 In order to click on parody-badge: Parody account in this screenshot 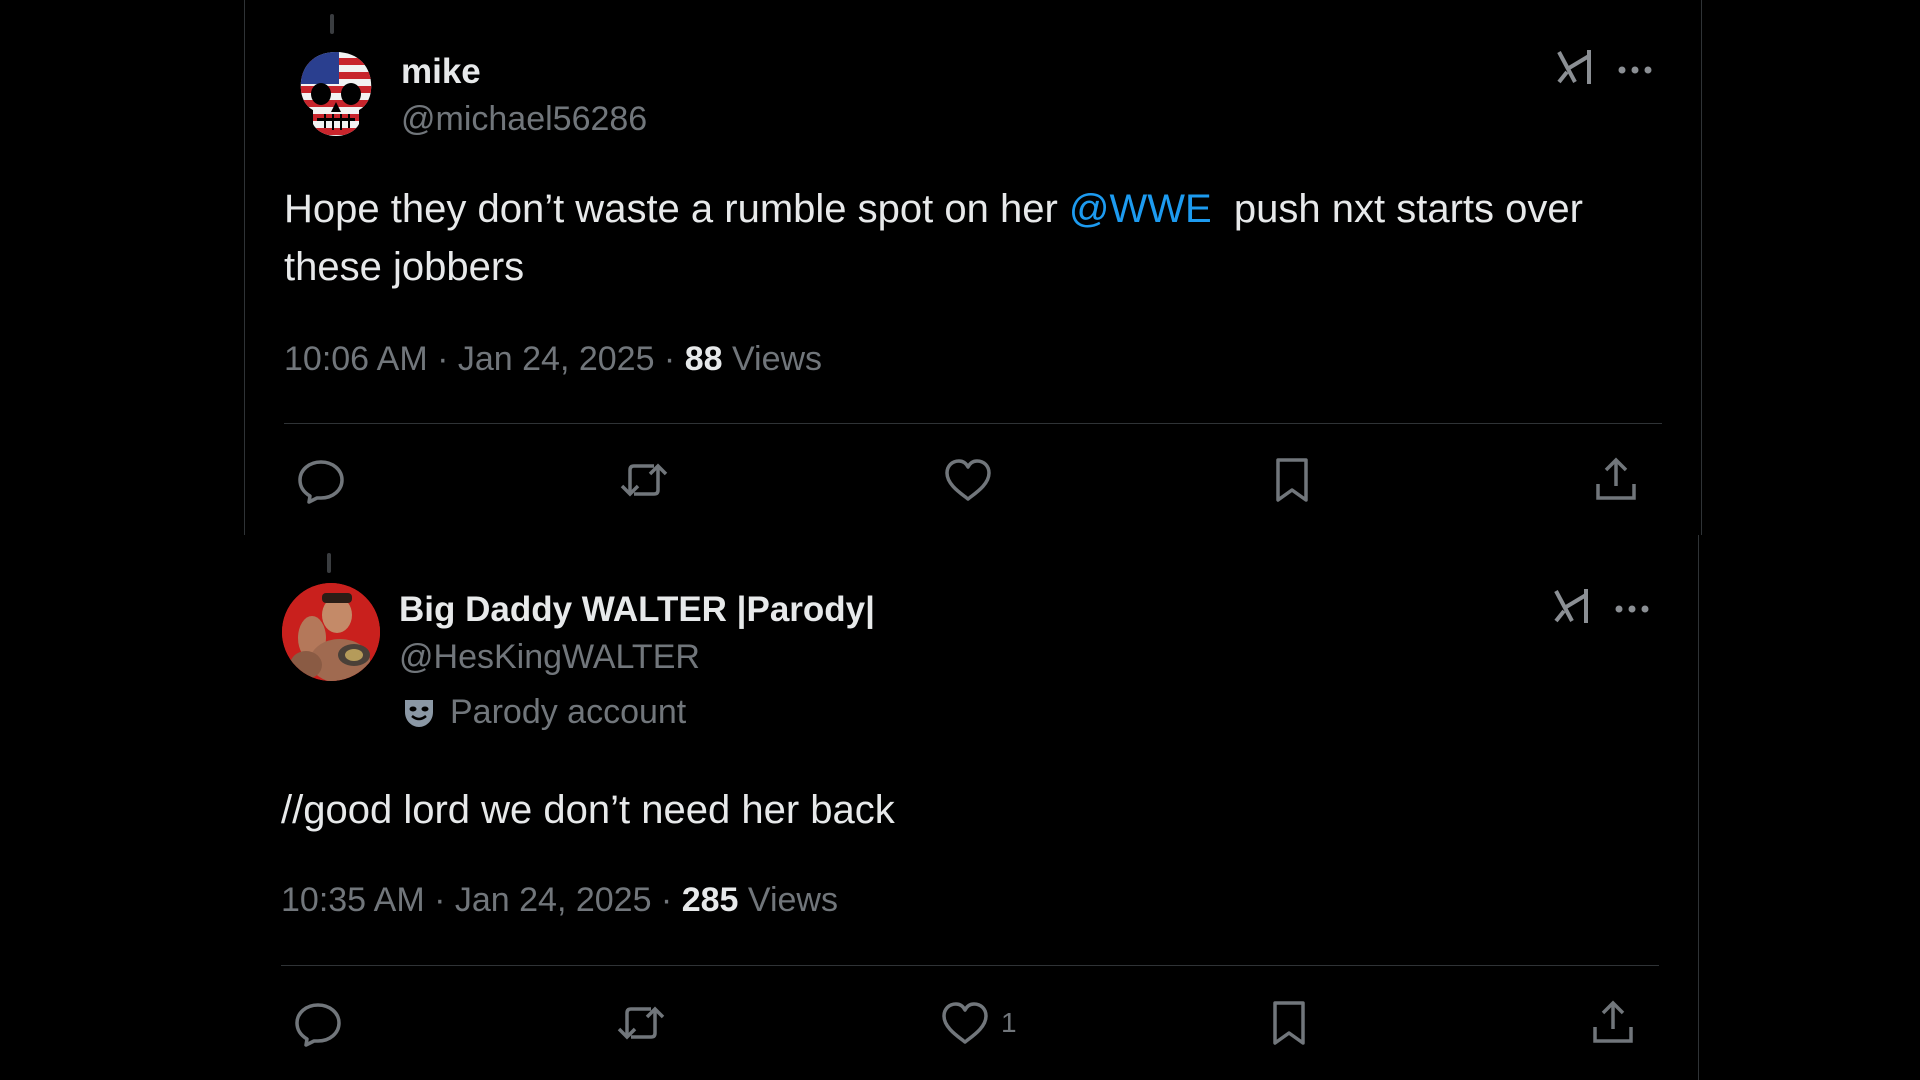, I will do `click(544, 712)`.